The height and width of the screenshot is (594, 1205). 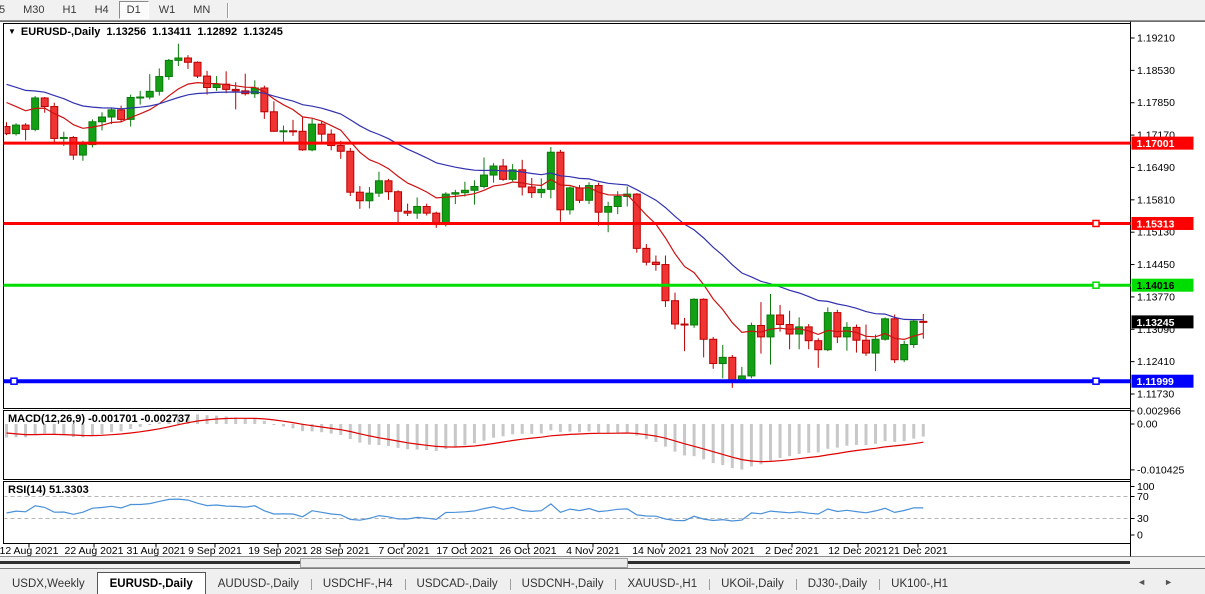 What do you see at coordinates (150, 562) in the screenshot?
I see `scrollbar-track-left` at bounding box center [150, 562].